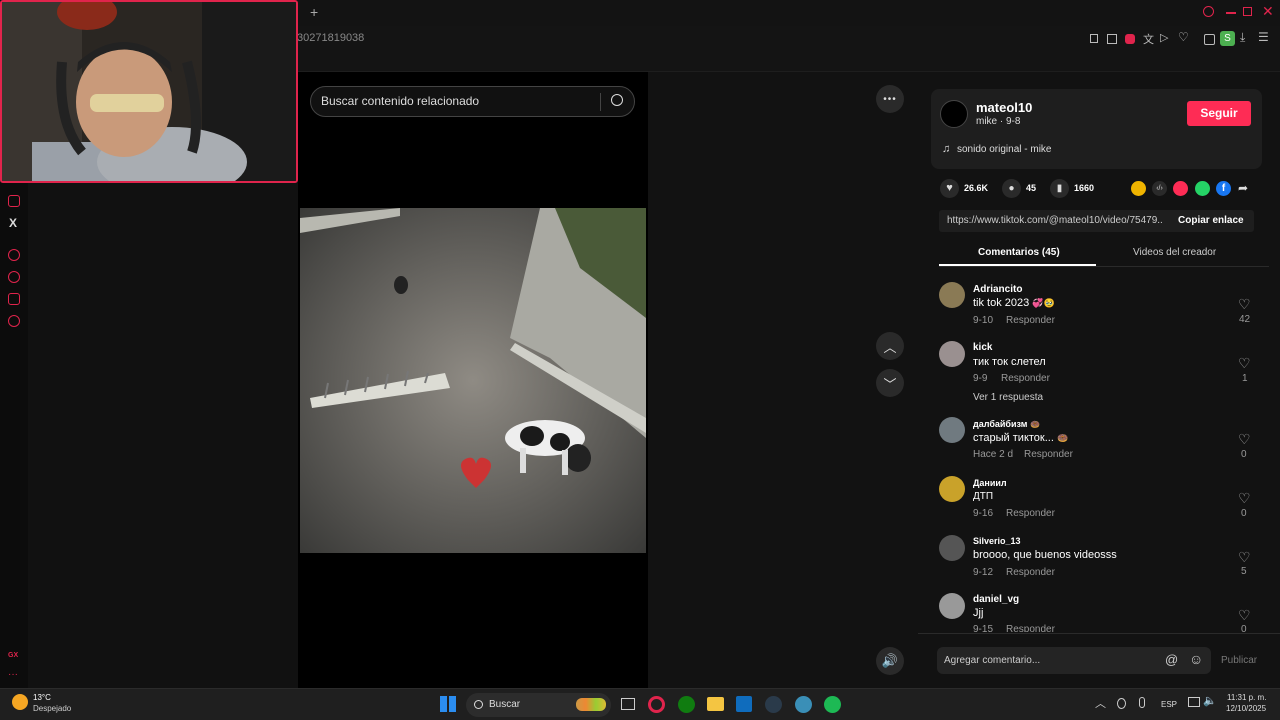 This screenshot has width=1280, height=720. Describe the element at coordinates (448, 704) in the screenshot. I see `start-icon` at that location.